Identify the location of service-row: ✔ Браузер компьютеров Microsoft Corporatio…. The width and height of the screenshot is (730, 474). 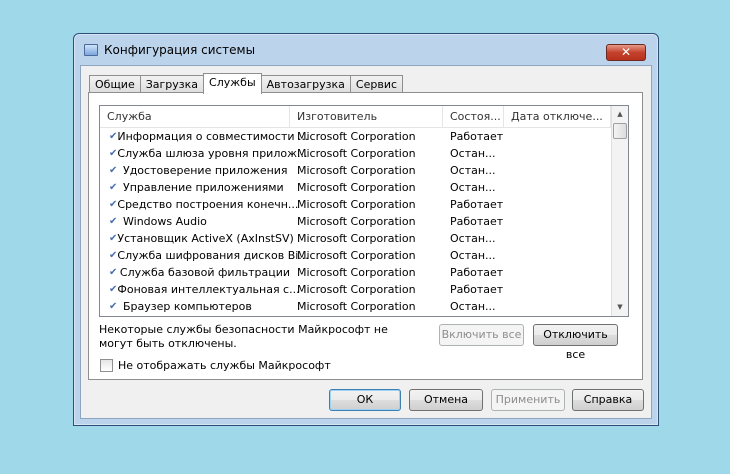
(364, 306).